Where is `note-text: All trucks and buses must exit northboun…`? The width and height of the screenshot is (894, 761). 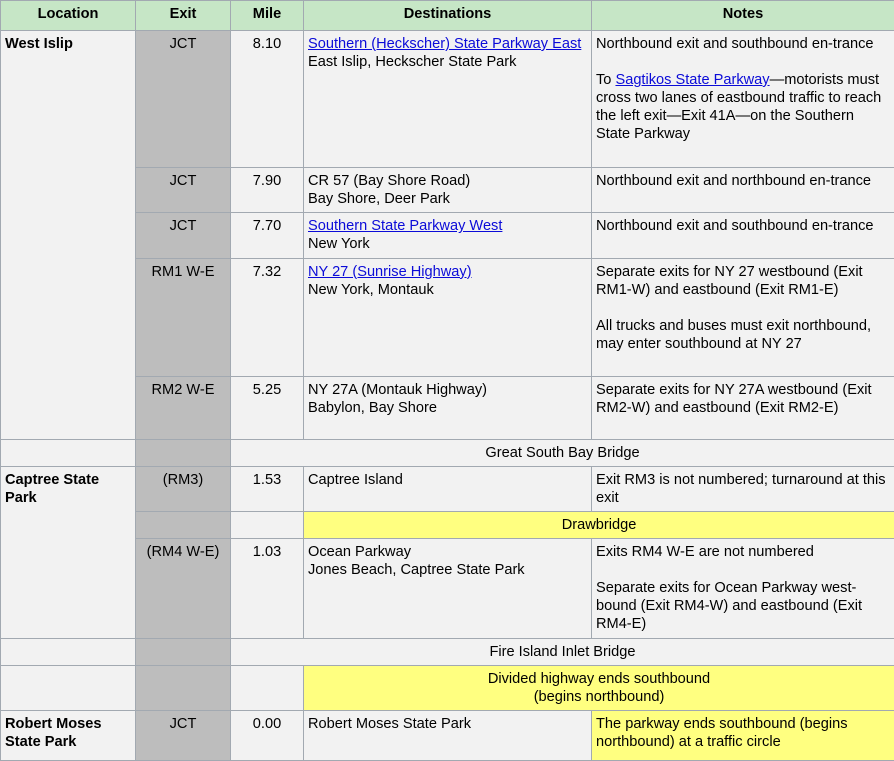
note-text: All trucks and buses must exit northboun… is located at coordinates (733, 334).